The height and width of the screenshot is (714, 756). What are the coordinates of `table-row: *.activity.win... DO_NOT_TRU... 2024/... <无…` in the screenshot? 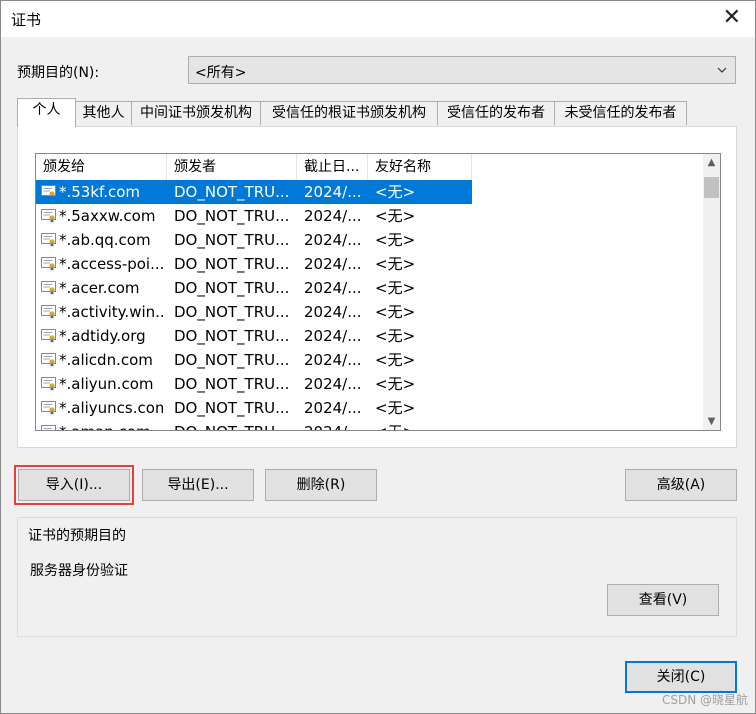 It's located at (254, 312).